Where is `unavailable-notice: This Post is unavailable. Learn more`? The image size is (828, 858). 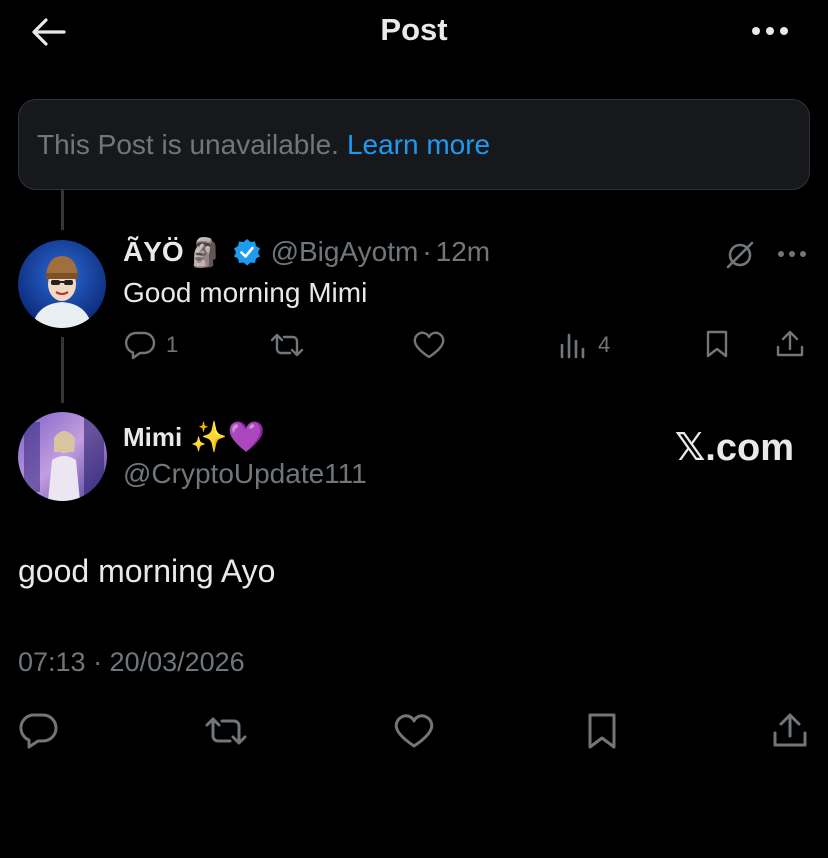
unavailable-notice: This Post is unavailable. Learn more is located at coordinates (414, 144).